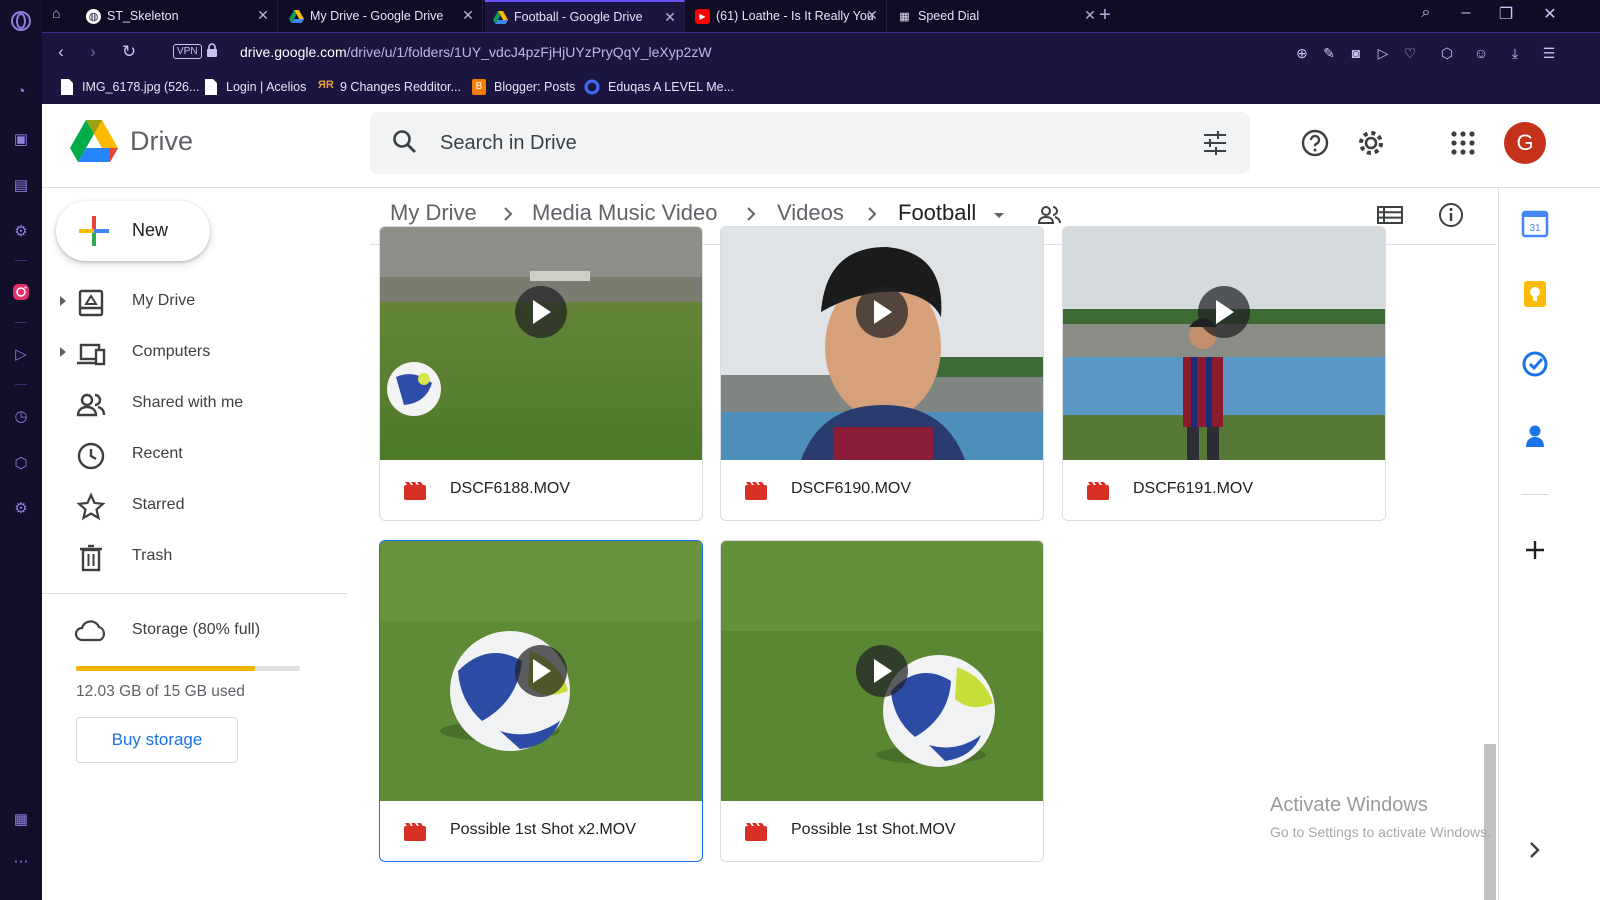 Image resolution: width=1600 pixels, height=900 pixels. What do you see at coordinates (1215, 143) in the screenshot?
I see `search-options-icon` at bounding box center [1215, 143].